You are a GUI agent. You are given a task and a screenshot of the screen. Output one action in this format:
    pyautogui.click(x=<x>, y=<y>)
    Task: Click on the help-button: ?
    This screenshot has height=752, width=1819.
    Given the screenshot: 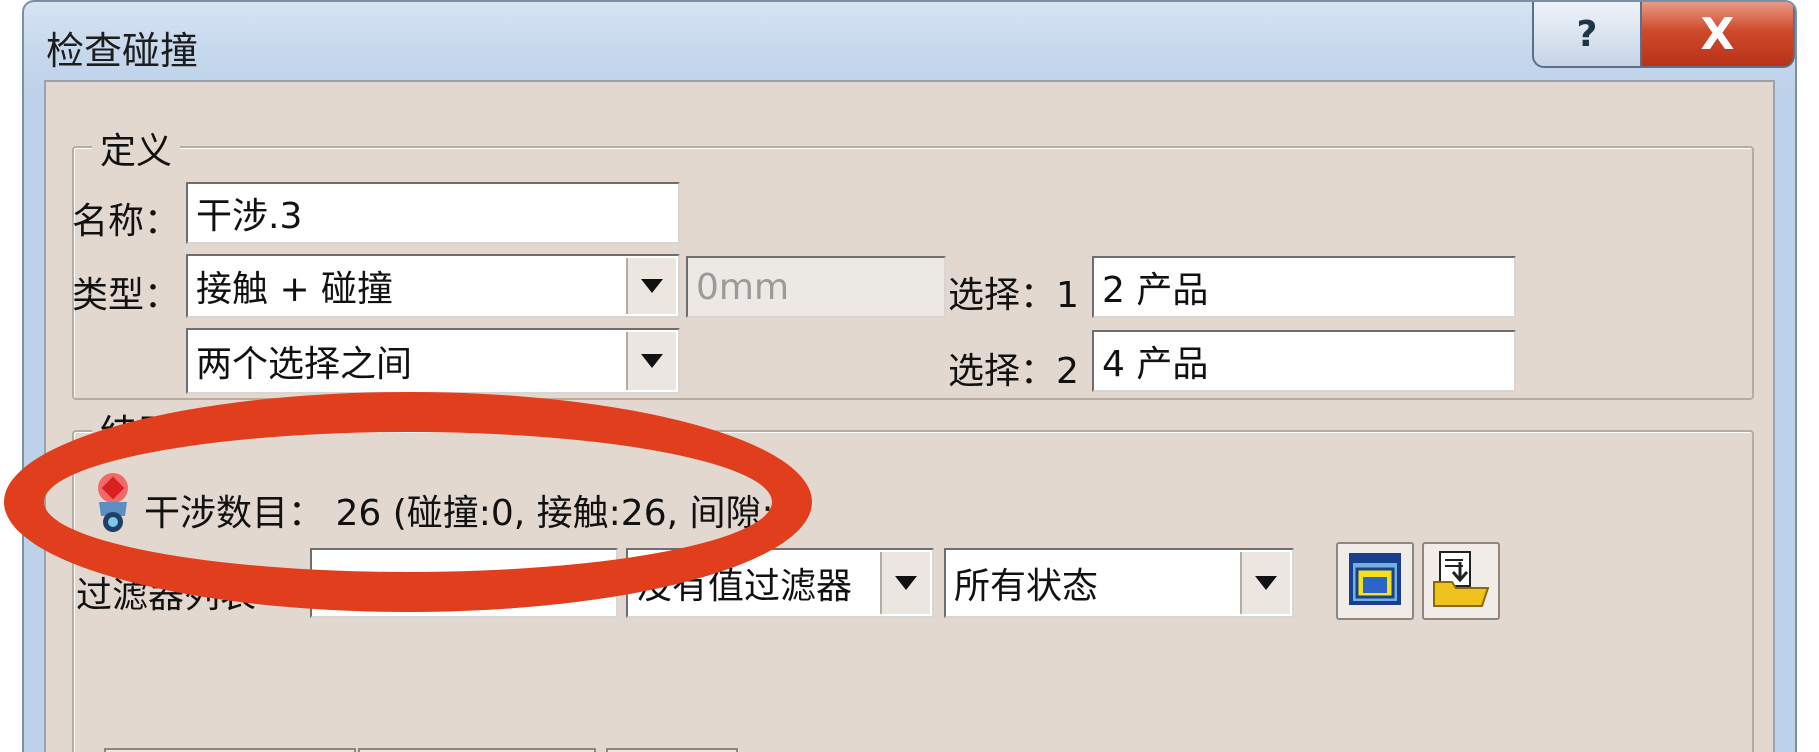 What is the action you would take?
    pyautogui.click(x=1587, y=35)
    